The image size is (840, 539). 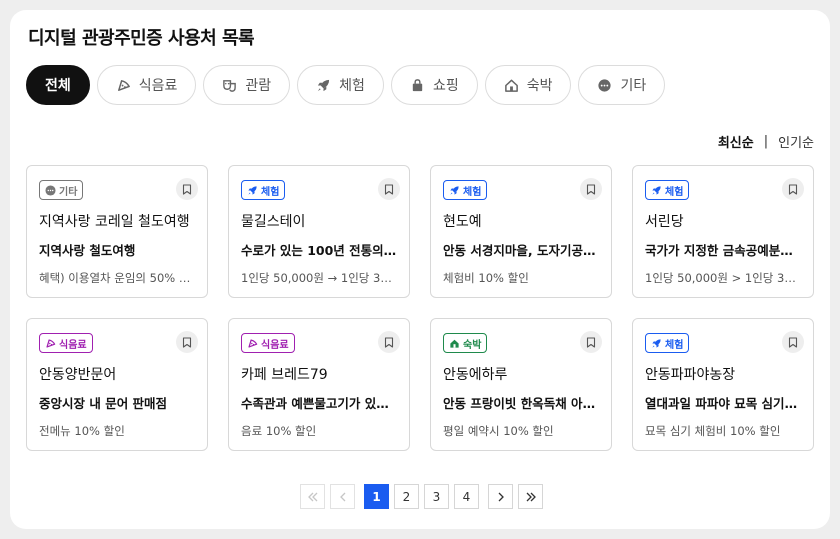 I want to click on place-benefit: 1인당 50,000원 → 1인당 30,000원, so click(x=319, y=278).